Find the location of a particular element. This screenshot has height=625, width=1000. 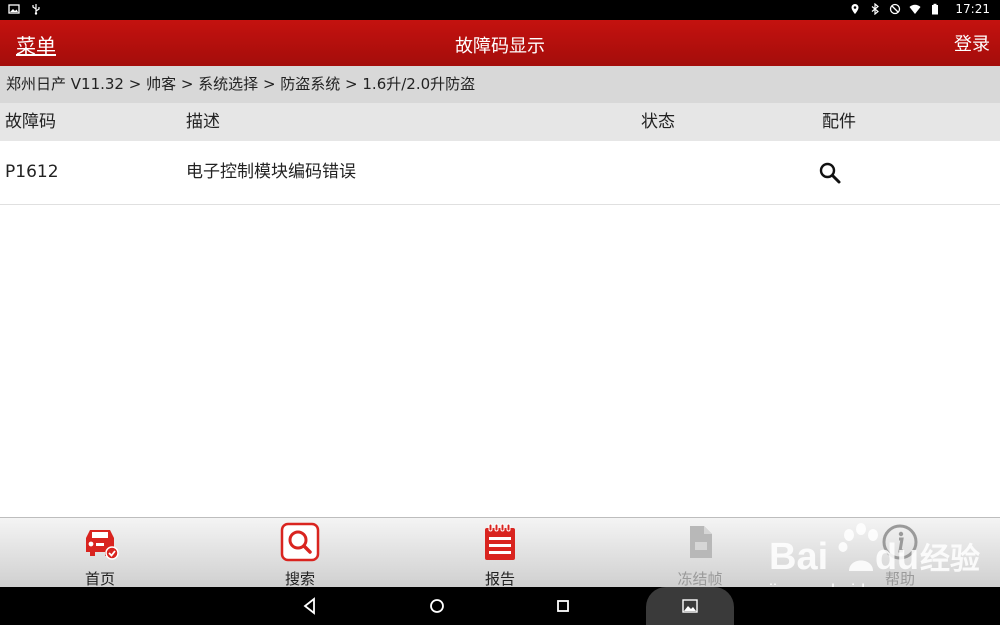

home-icon is located at coordinates (437, 606).